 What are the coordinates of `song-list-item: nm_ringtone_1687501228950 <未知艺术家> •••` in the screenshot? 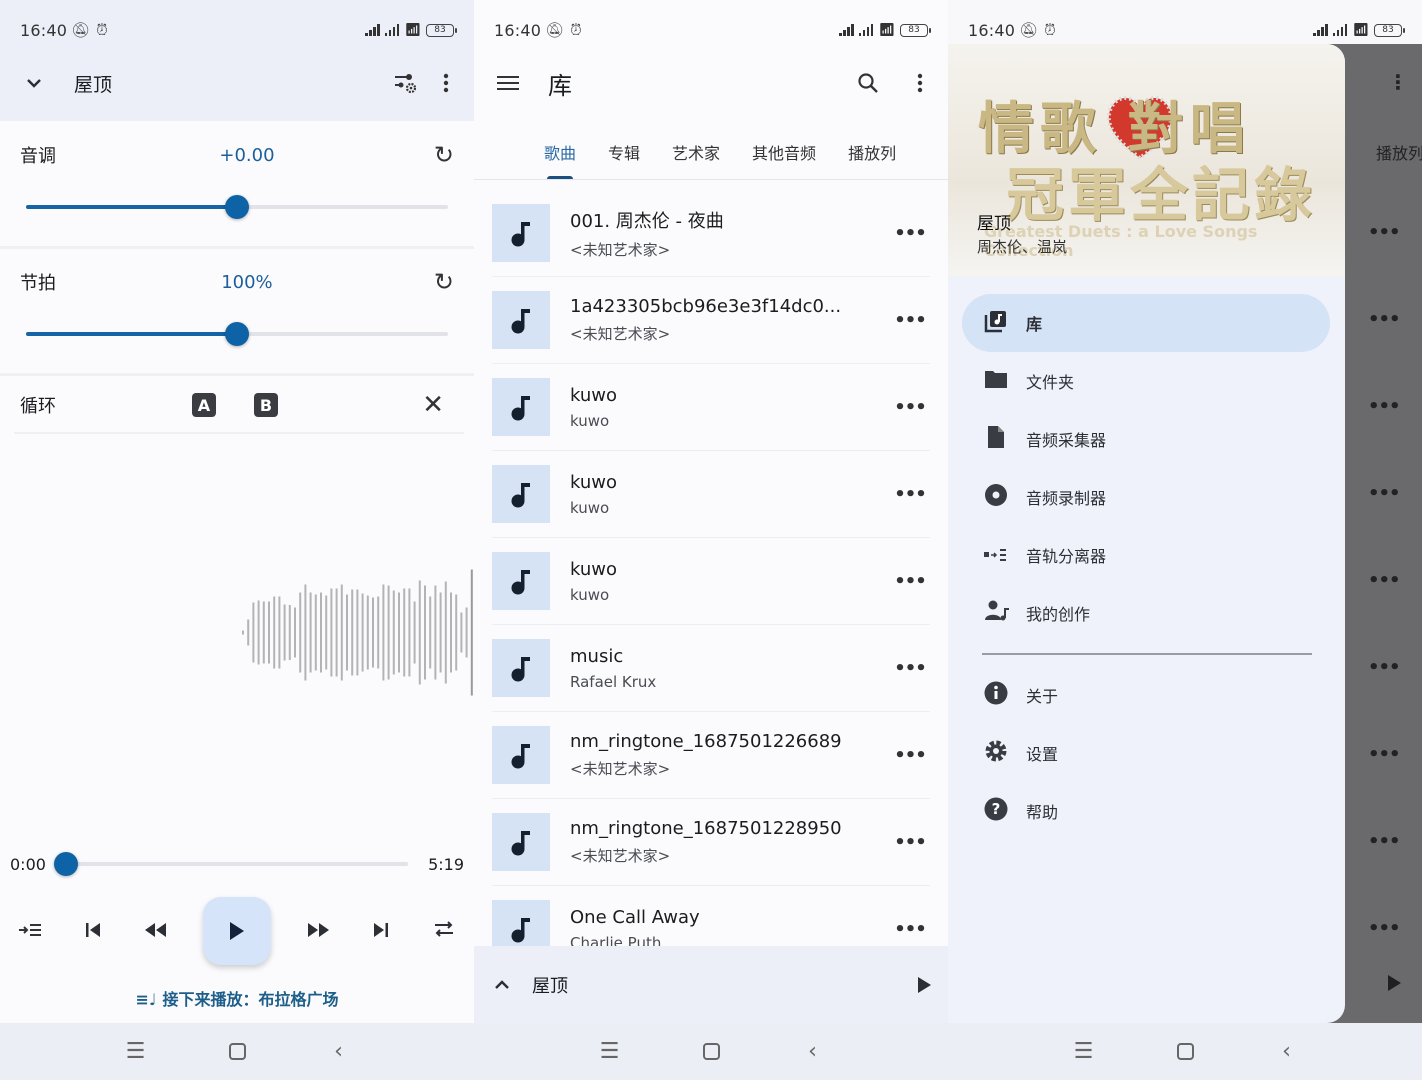 It's located at (711, 842).